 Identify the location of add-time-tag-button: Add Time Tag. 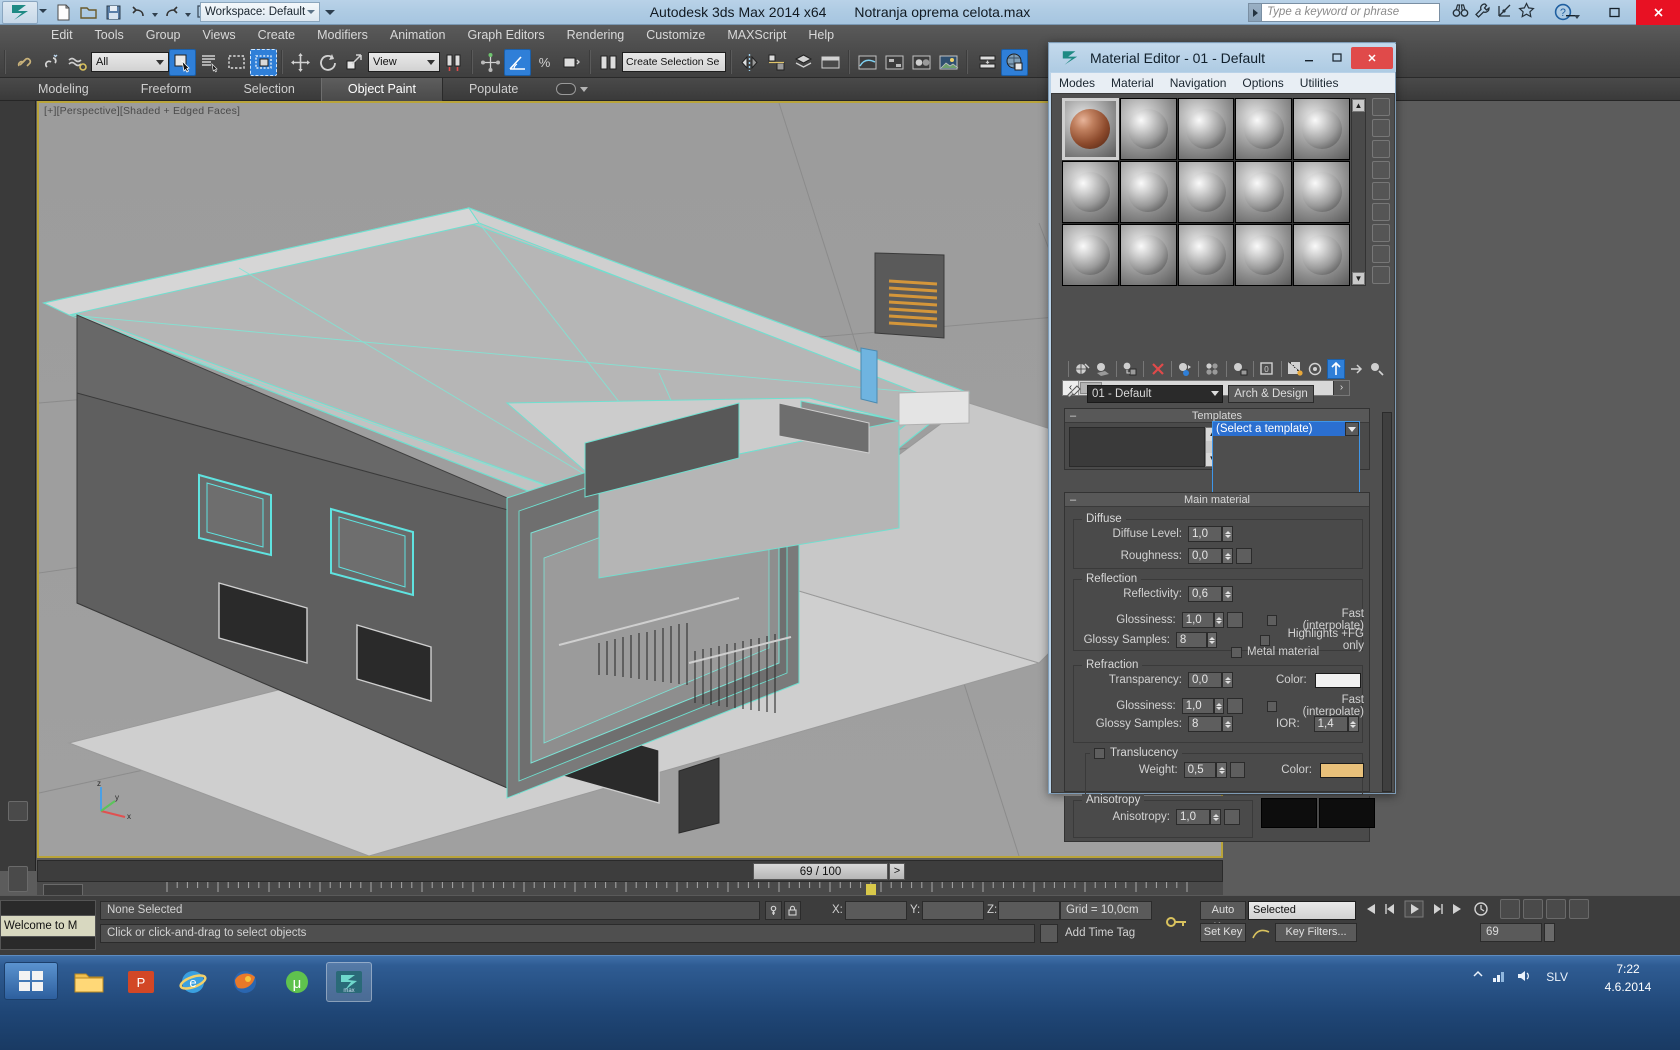
(1115, 933).